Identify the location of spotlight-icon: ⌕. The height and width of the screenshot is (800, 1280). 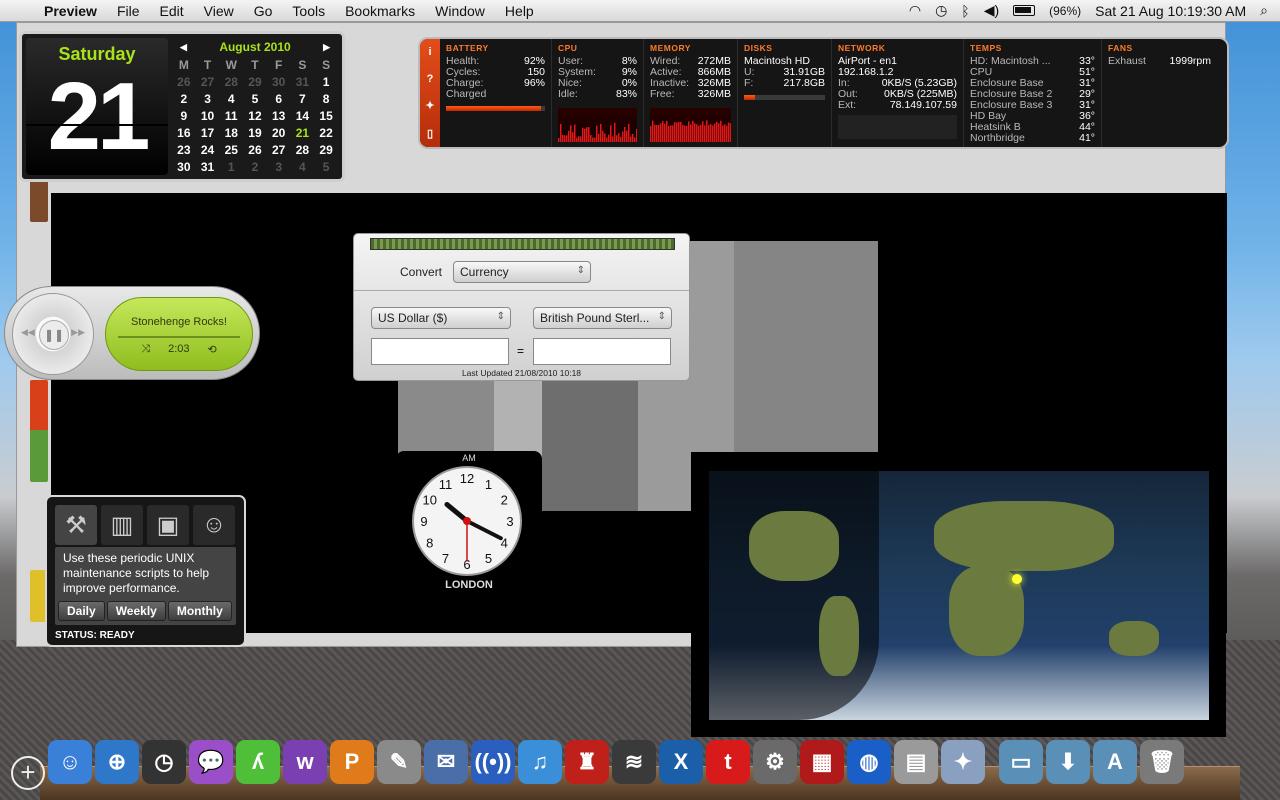
(1264, 10).